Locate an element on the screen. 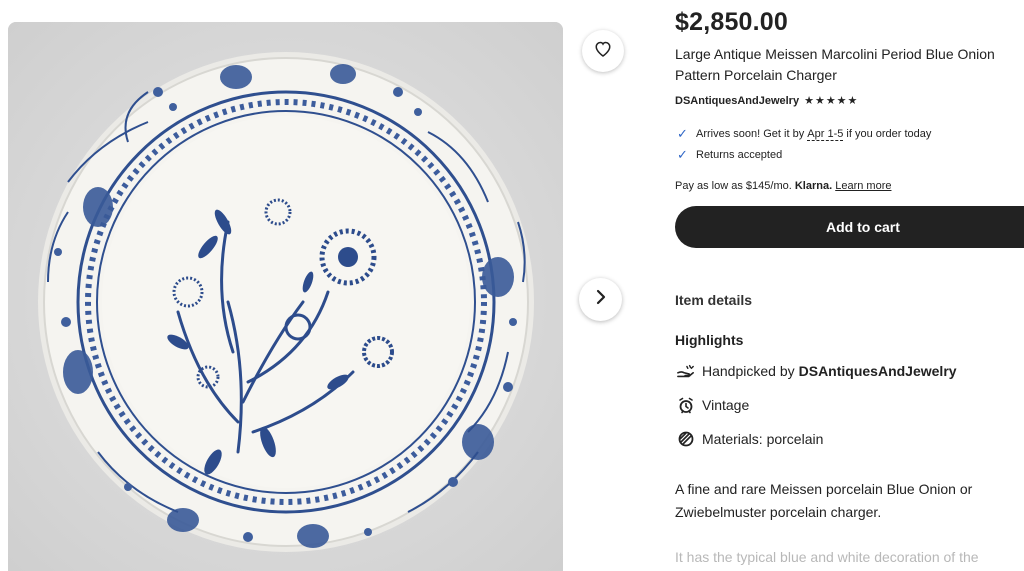  highlight-materials: Materials: porcelain is located at coordinates (750, 439).